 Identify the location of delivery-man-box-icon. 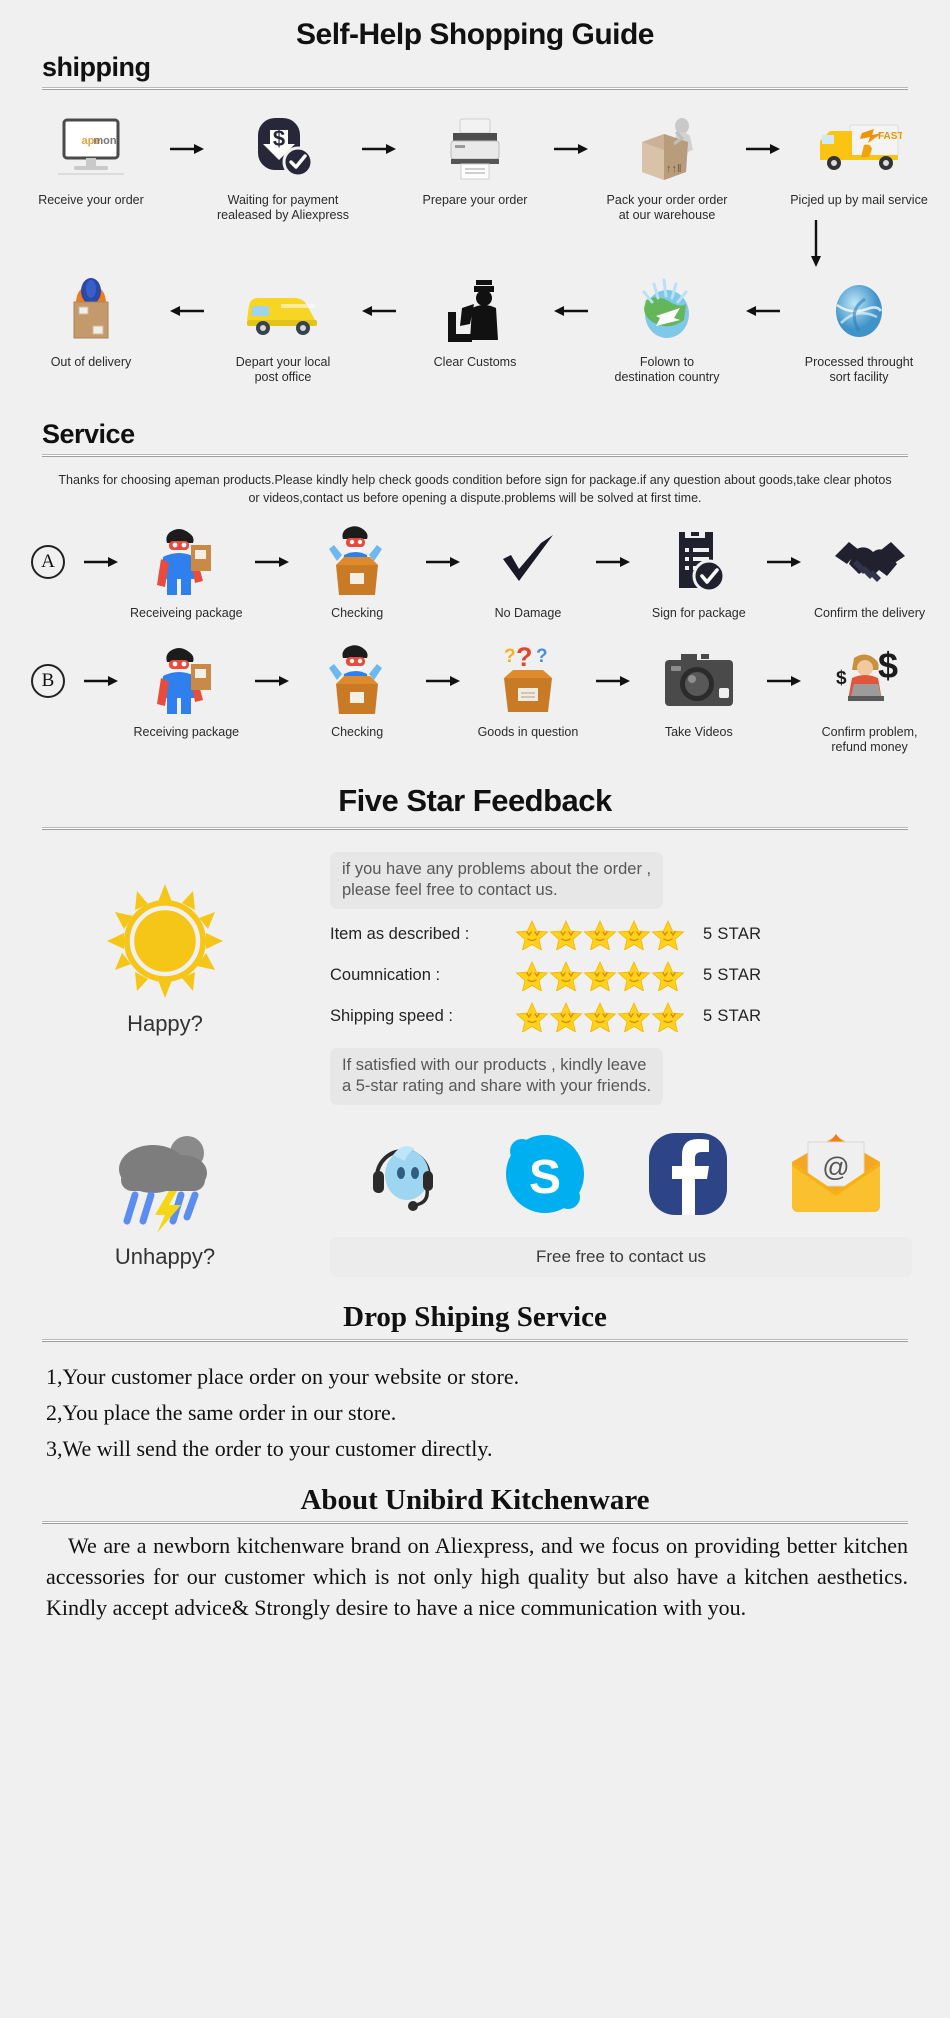
(91, 311).